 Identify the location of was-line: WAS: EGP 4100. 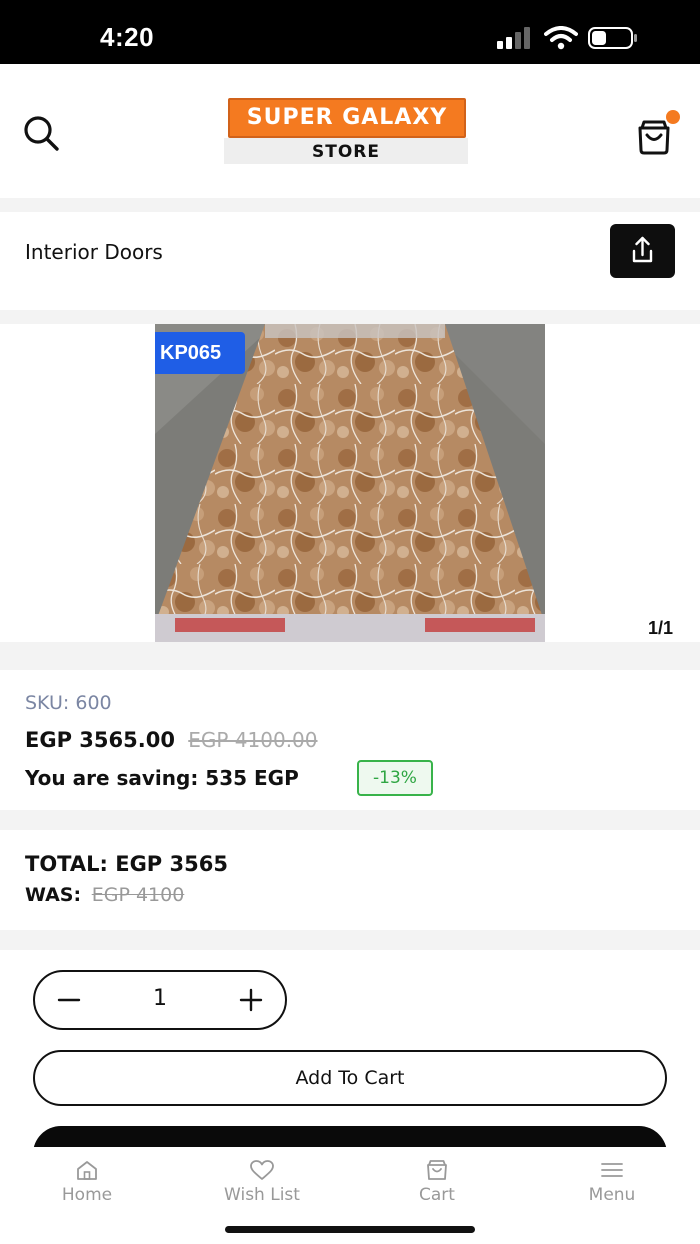
(104, 895).